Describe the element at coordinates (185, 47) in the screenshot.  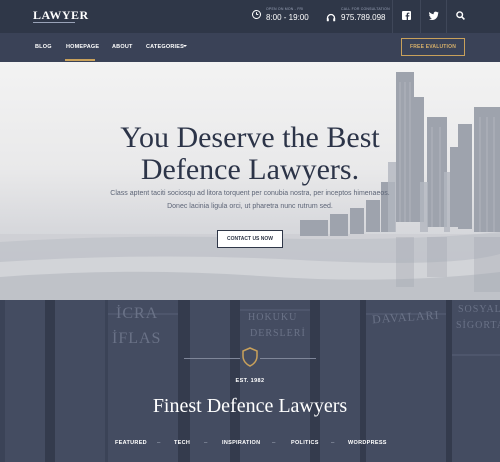
I see `chevron-down-icon` at that location.